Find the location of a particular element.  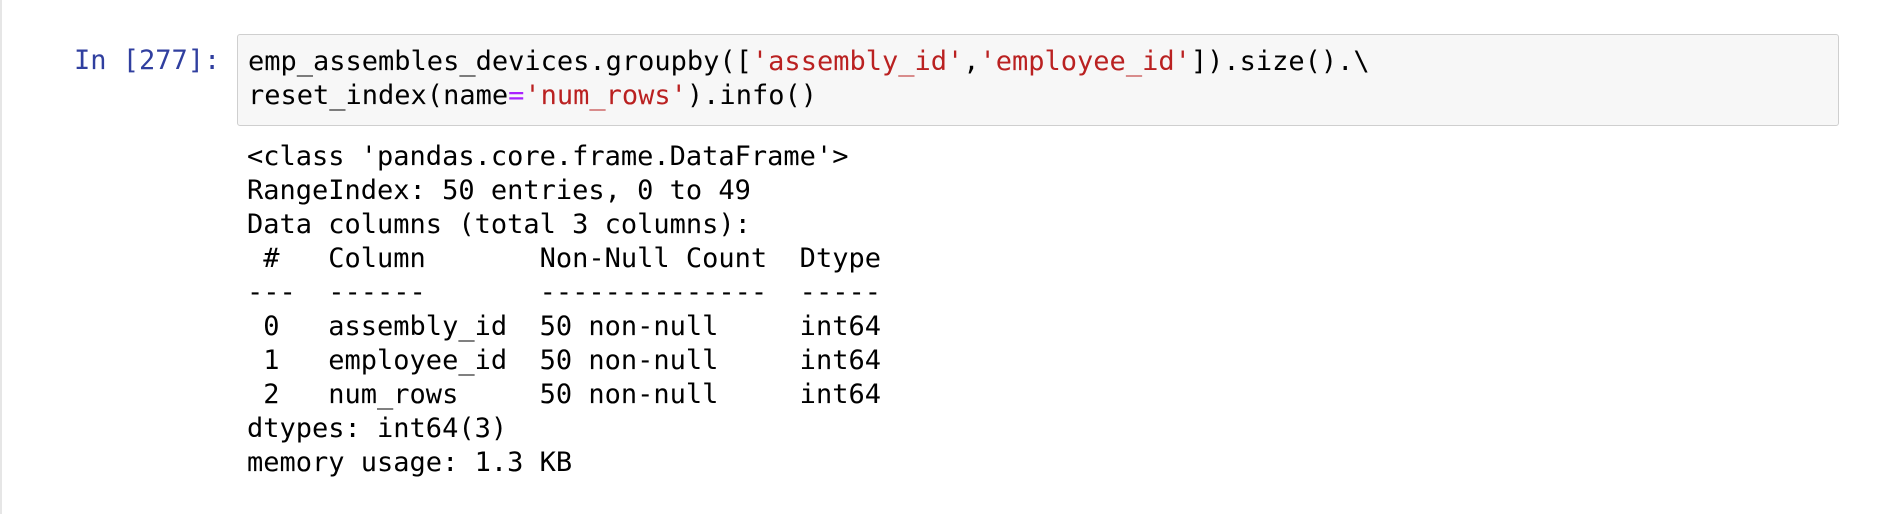

code-line-2: reset_index(name='num_rows').info() is located at coordinates (532, 95).